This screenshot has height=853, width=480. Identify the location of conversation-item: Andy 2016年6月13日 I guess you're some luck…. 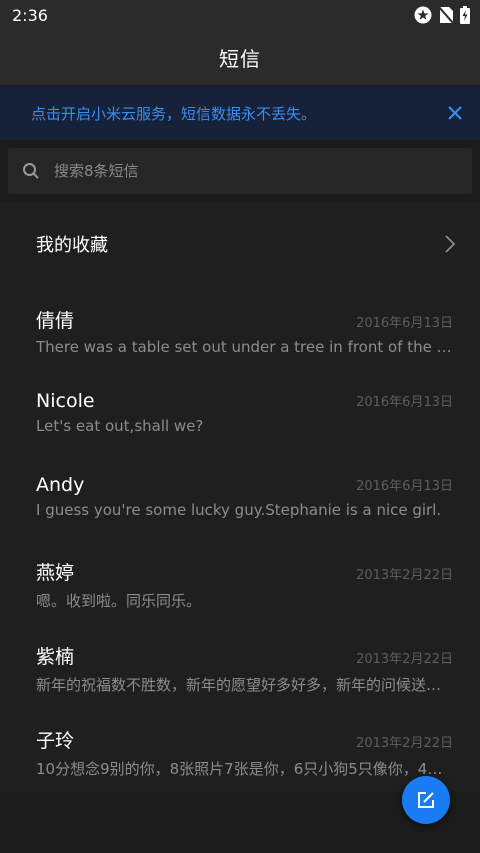
(240, 496).